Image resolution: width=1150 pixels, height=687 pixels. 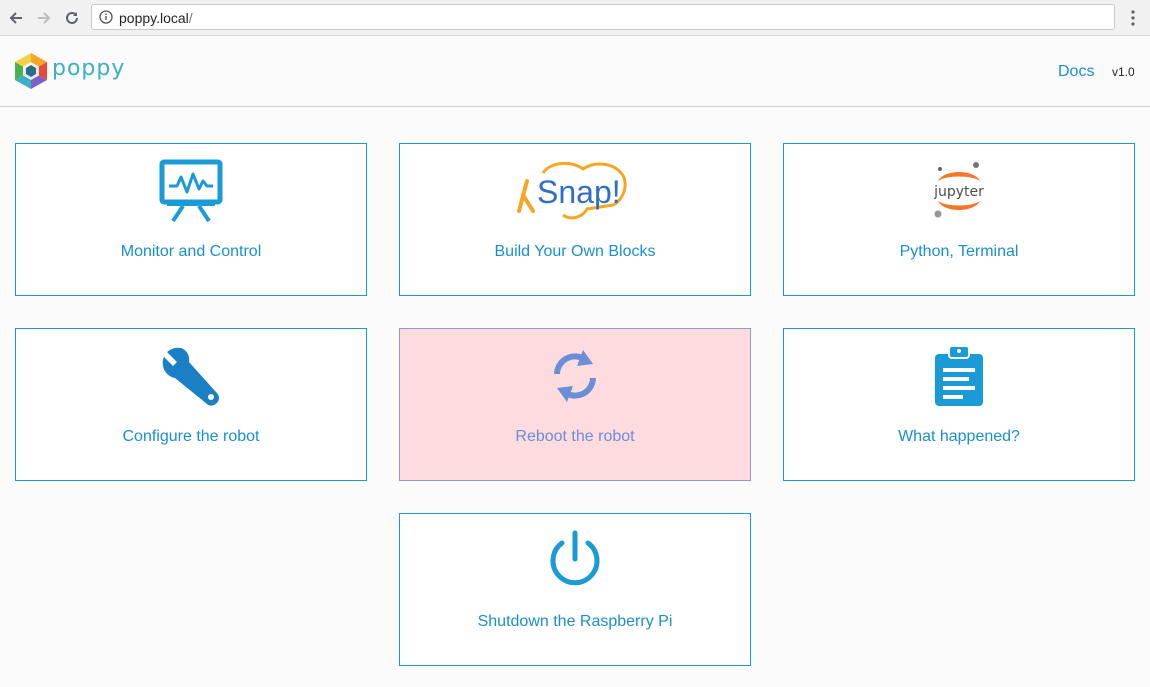 I want to click on back-button, so click(x=16, y=18).